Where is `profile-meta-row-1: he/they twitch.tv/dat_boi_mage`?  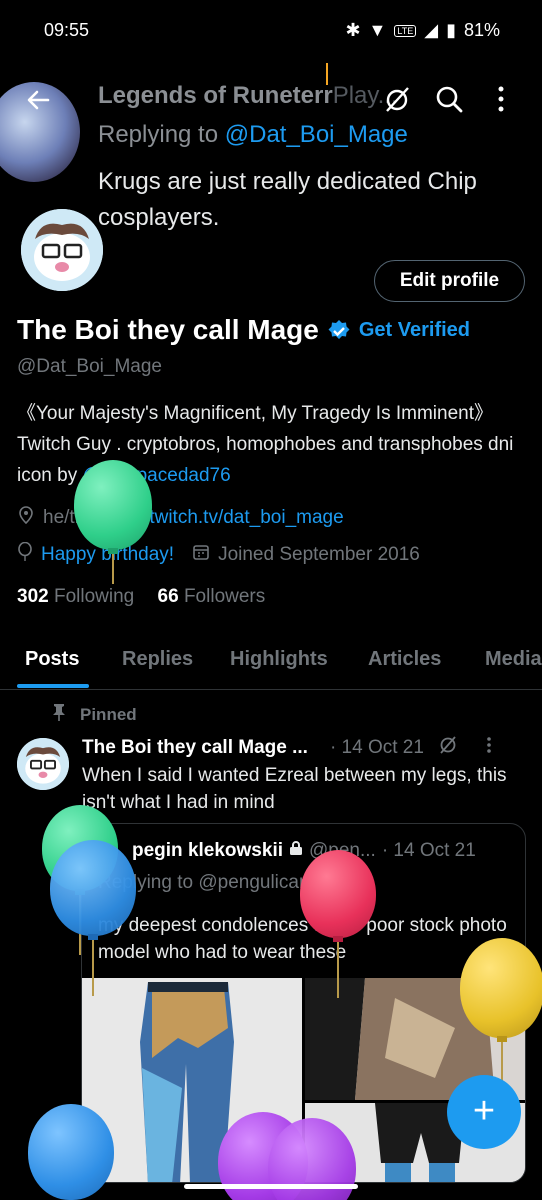
profile-meta-row-1: he/they twitch.tv/dat_boi_mage is located at coordinates (180, 518).